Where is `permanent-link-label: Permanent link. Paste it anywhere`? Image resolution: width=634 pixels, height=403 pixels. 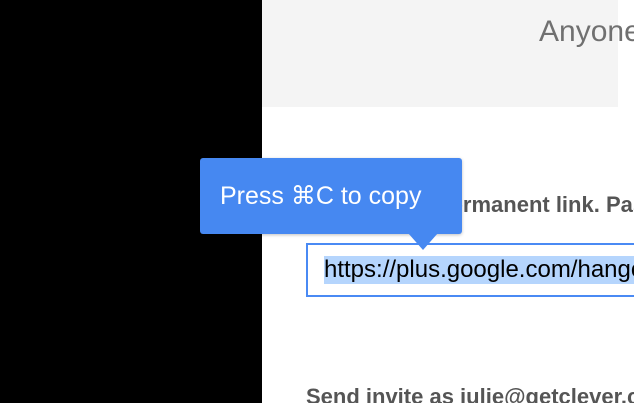
permanent-link-label: Permanent link. Paste it anywhere is located at coordinates (535, 204).